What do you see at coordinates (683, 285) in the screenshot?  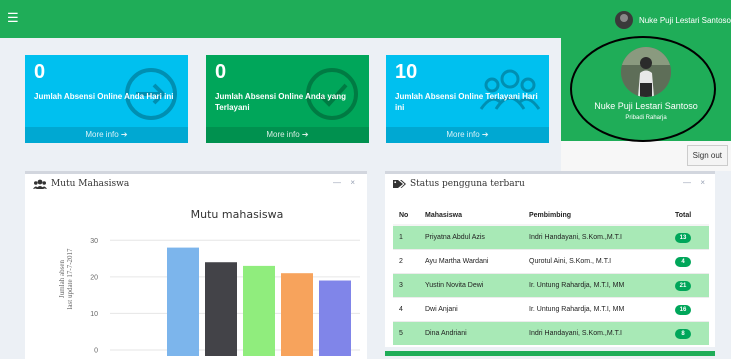 I see `total-badge: 21` at bounding box center [683, 285].